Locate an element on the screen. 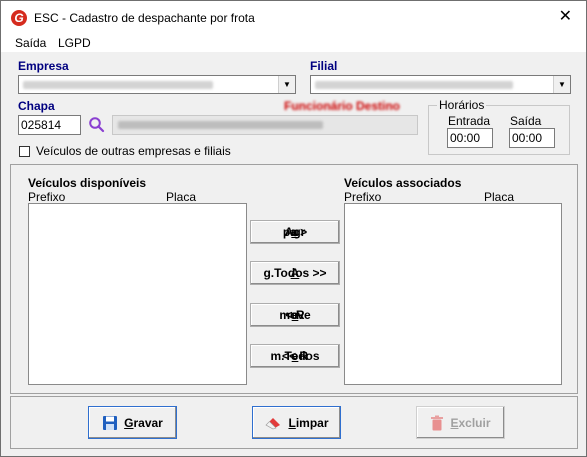 The width and height of the screenshot is (587, 457). filial-value-redacted is located at coordinates (414, 85).